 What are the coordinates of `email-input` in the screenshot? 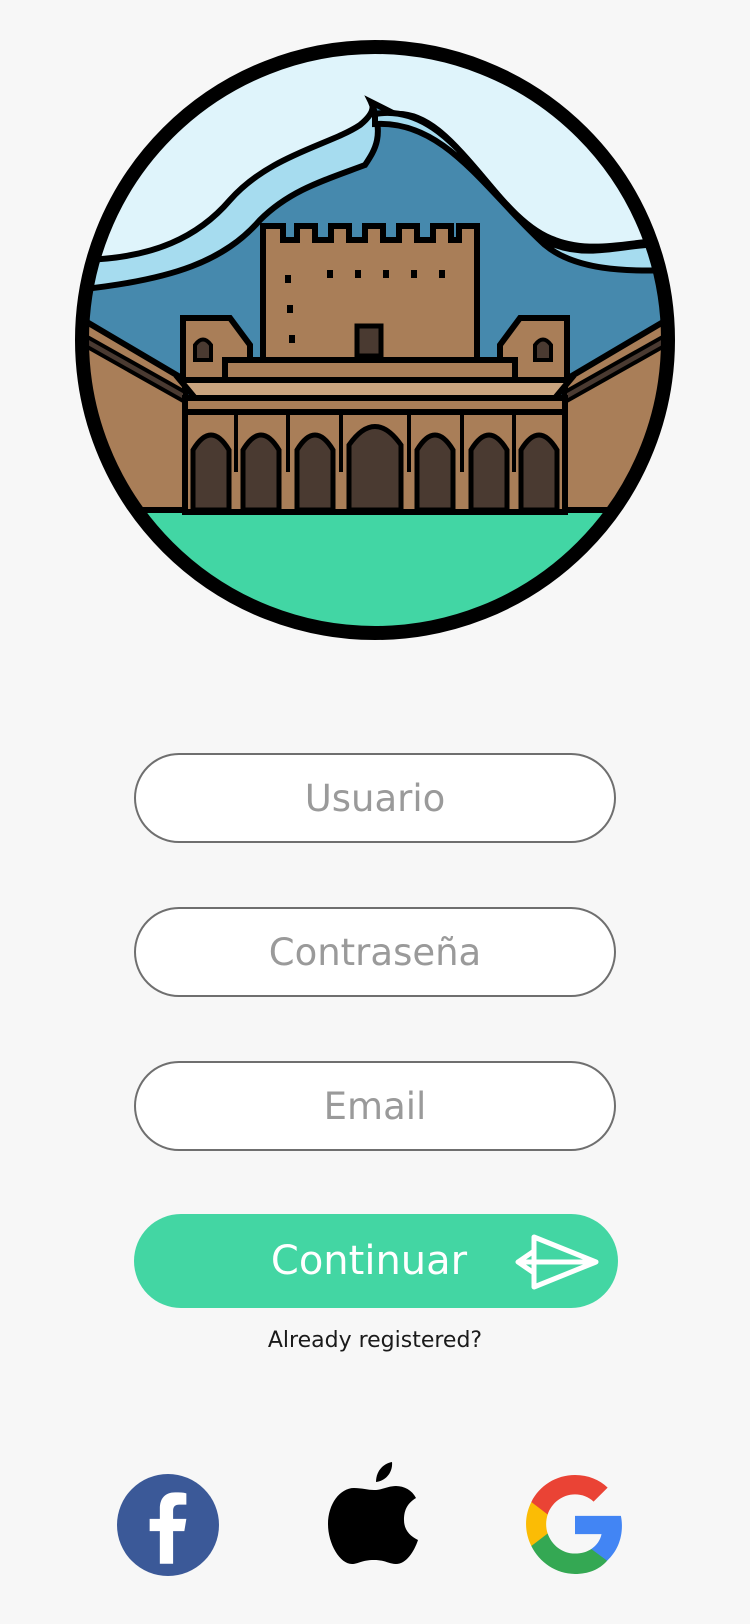 It's located at (375, 1106).